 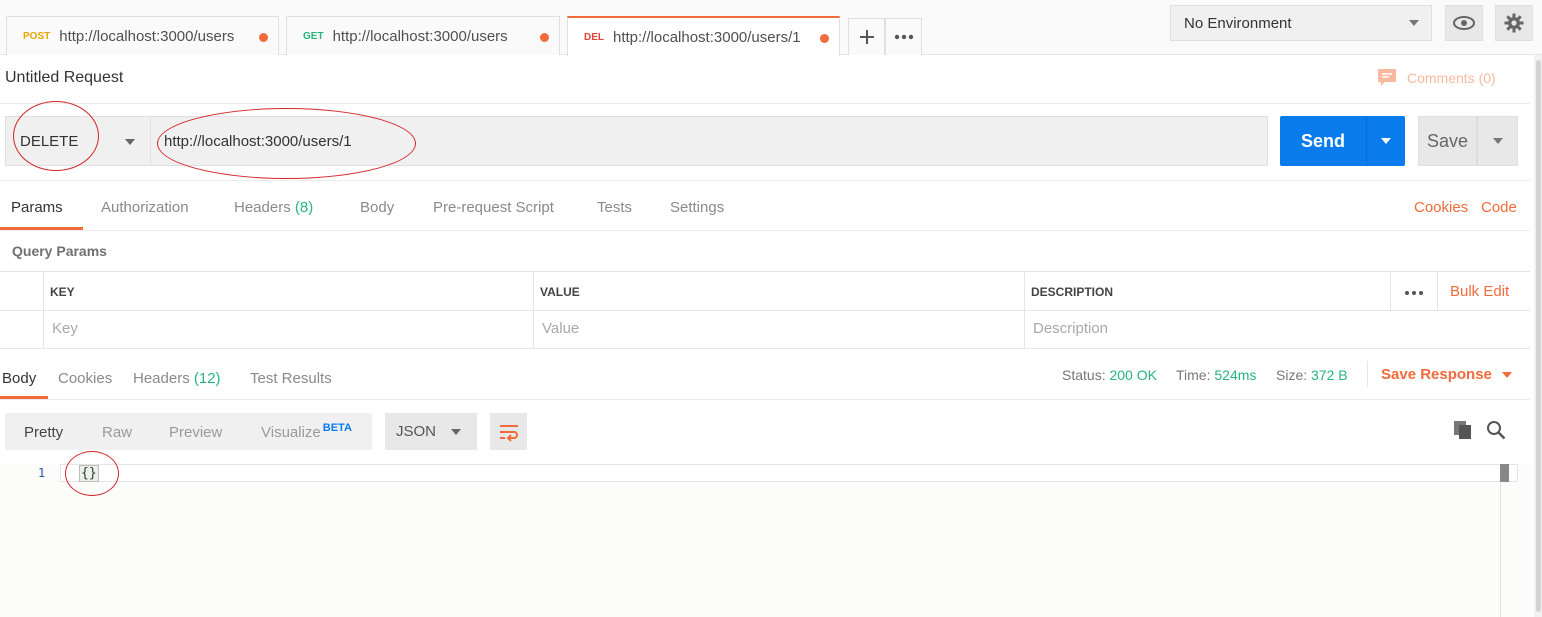 I want to click on size-label: Size:, so click(x=1292, y=375).